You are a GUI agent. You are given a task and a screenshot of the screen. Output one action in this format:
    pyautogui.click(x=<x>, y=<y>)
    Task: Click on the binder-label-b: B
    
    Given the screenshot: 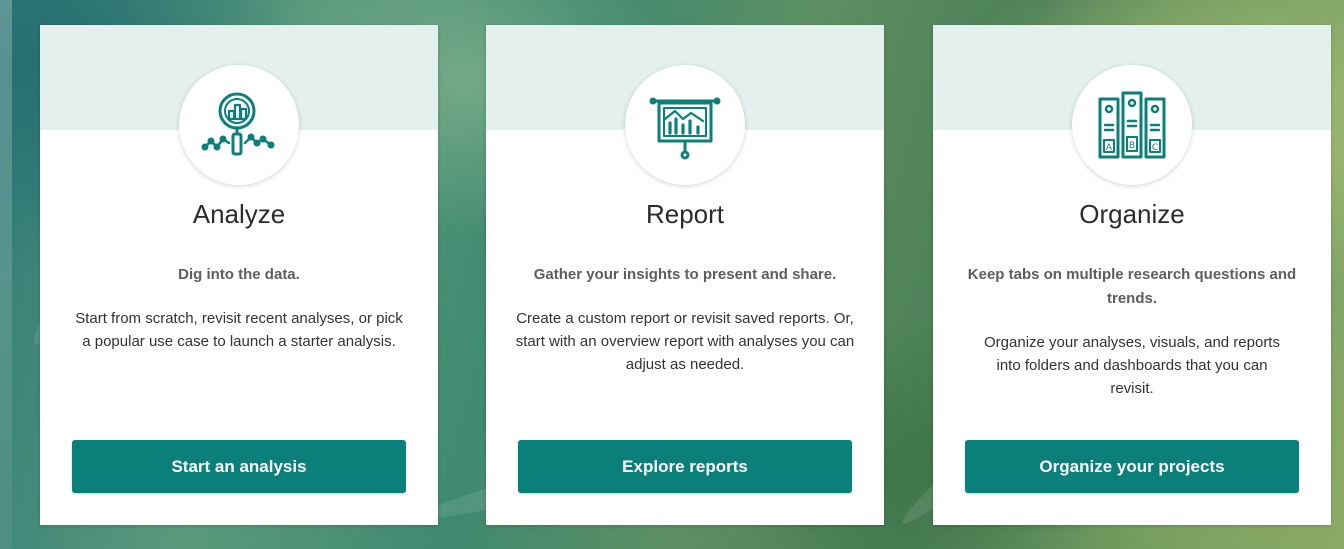 What is the action you would take?
    pyautogui.click(x=1132, y=146)
    